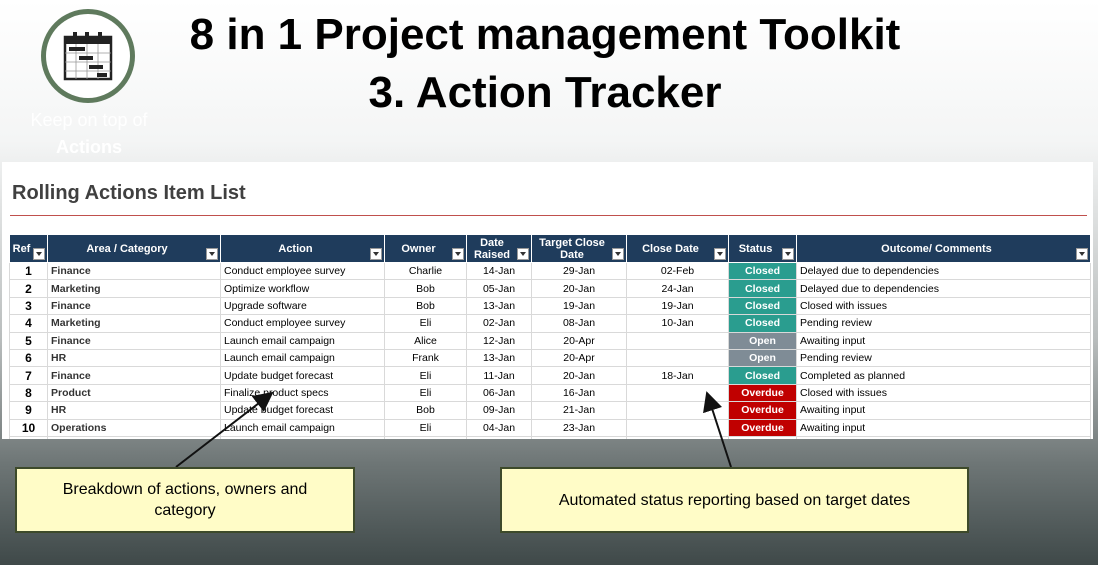 The image size is (1098, 565). What do you see at coordinates (717, 429) in the screenshot?
I see `right-callout-arrow` at bounding box center [717, 429].